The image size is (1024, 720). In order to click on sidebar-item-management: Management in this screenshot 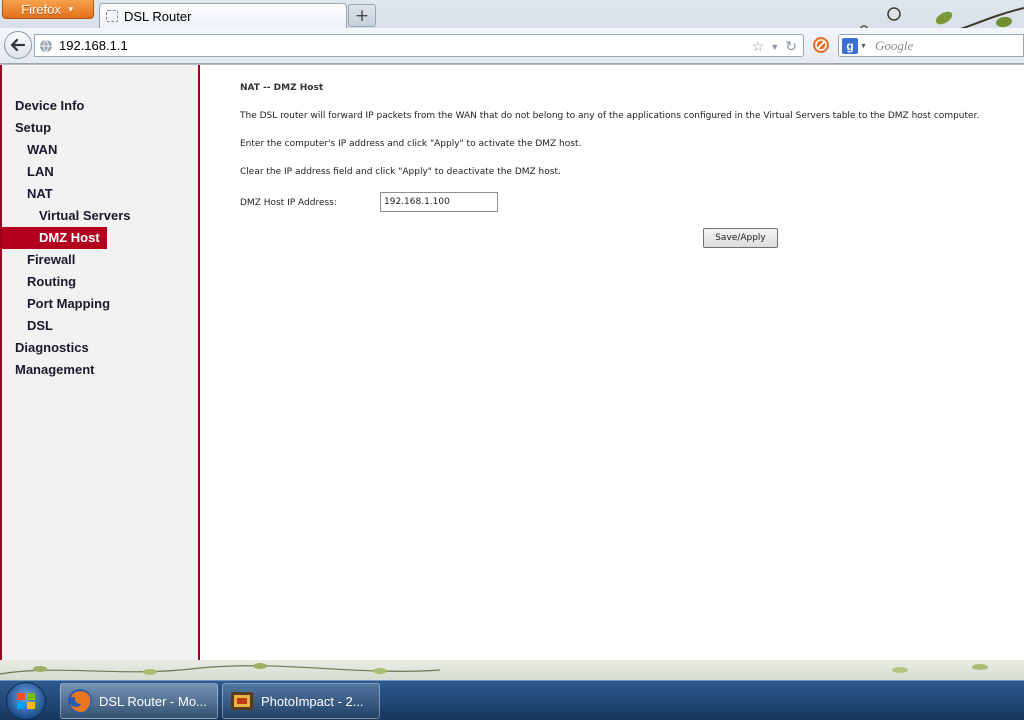, I will do `click(100, 370)`.